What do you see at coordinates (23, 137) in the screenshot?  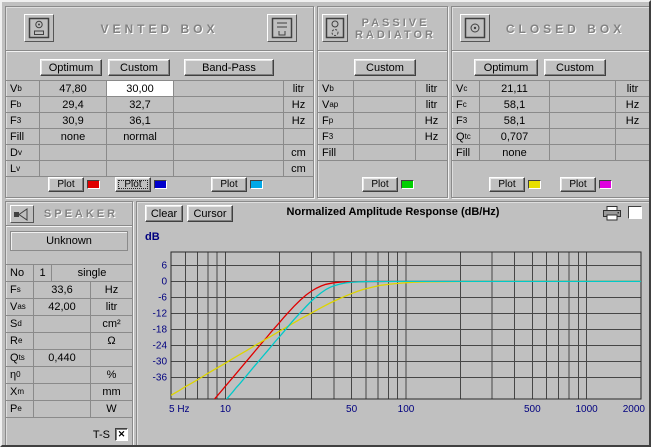 I see `row-label: Fill` at bounding box center [23, 137].